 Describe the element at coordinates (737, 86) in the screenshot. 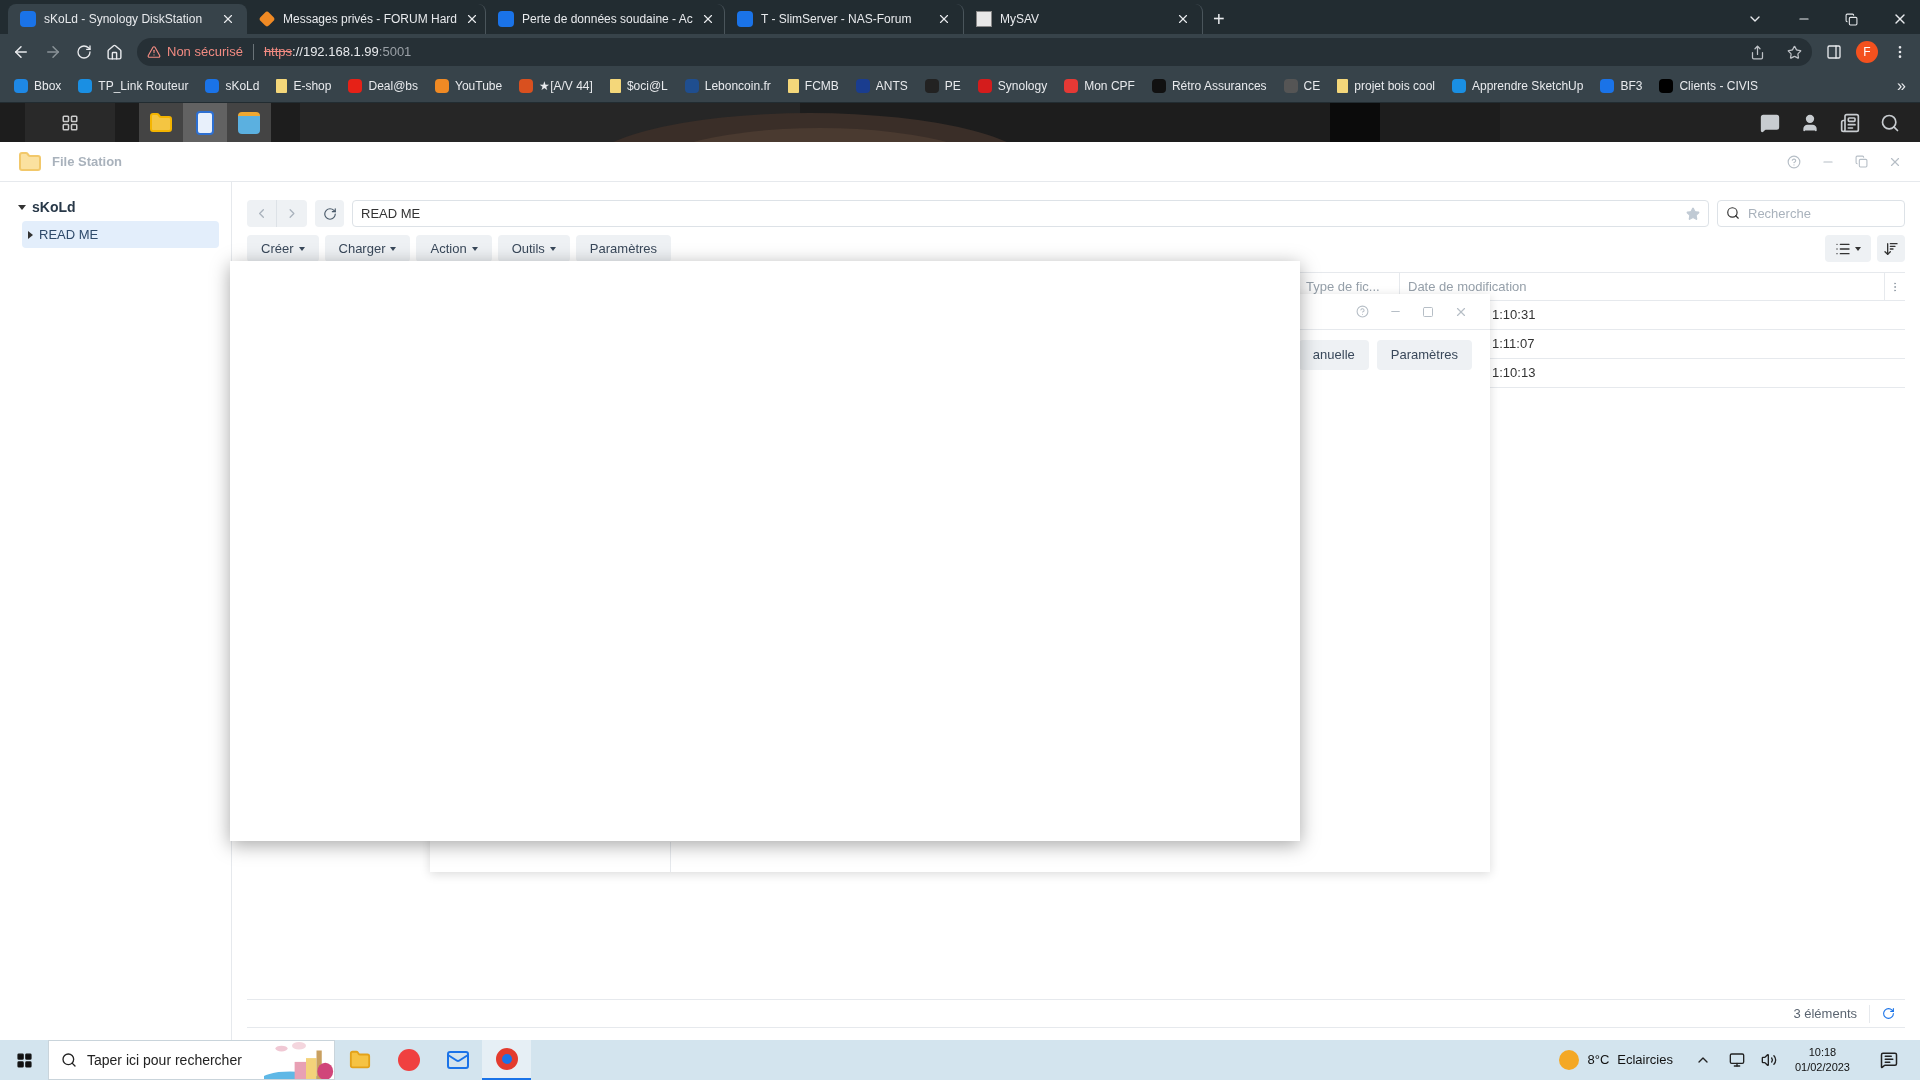

I see `bookmark-link: Leboncoin.fr` at that location.